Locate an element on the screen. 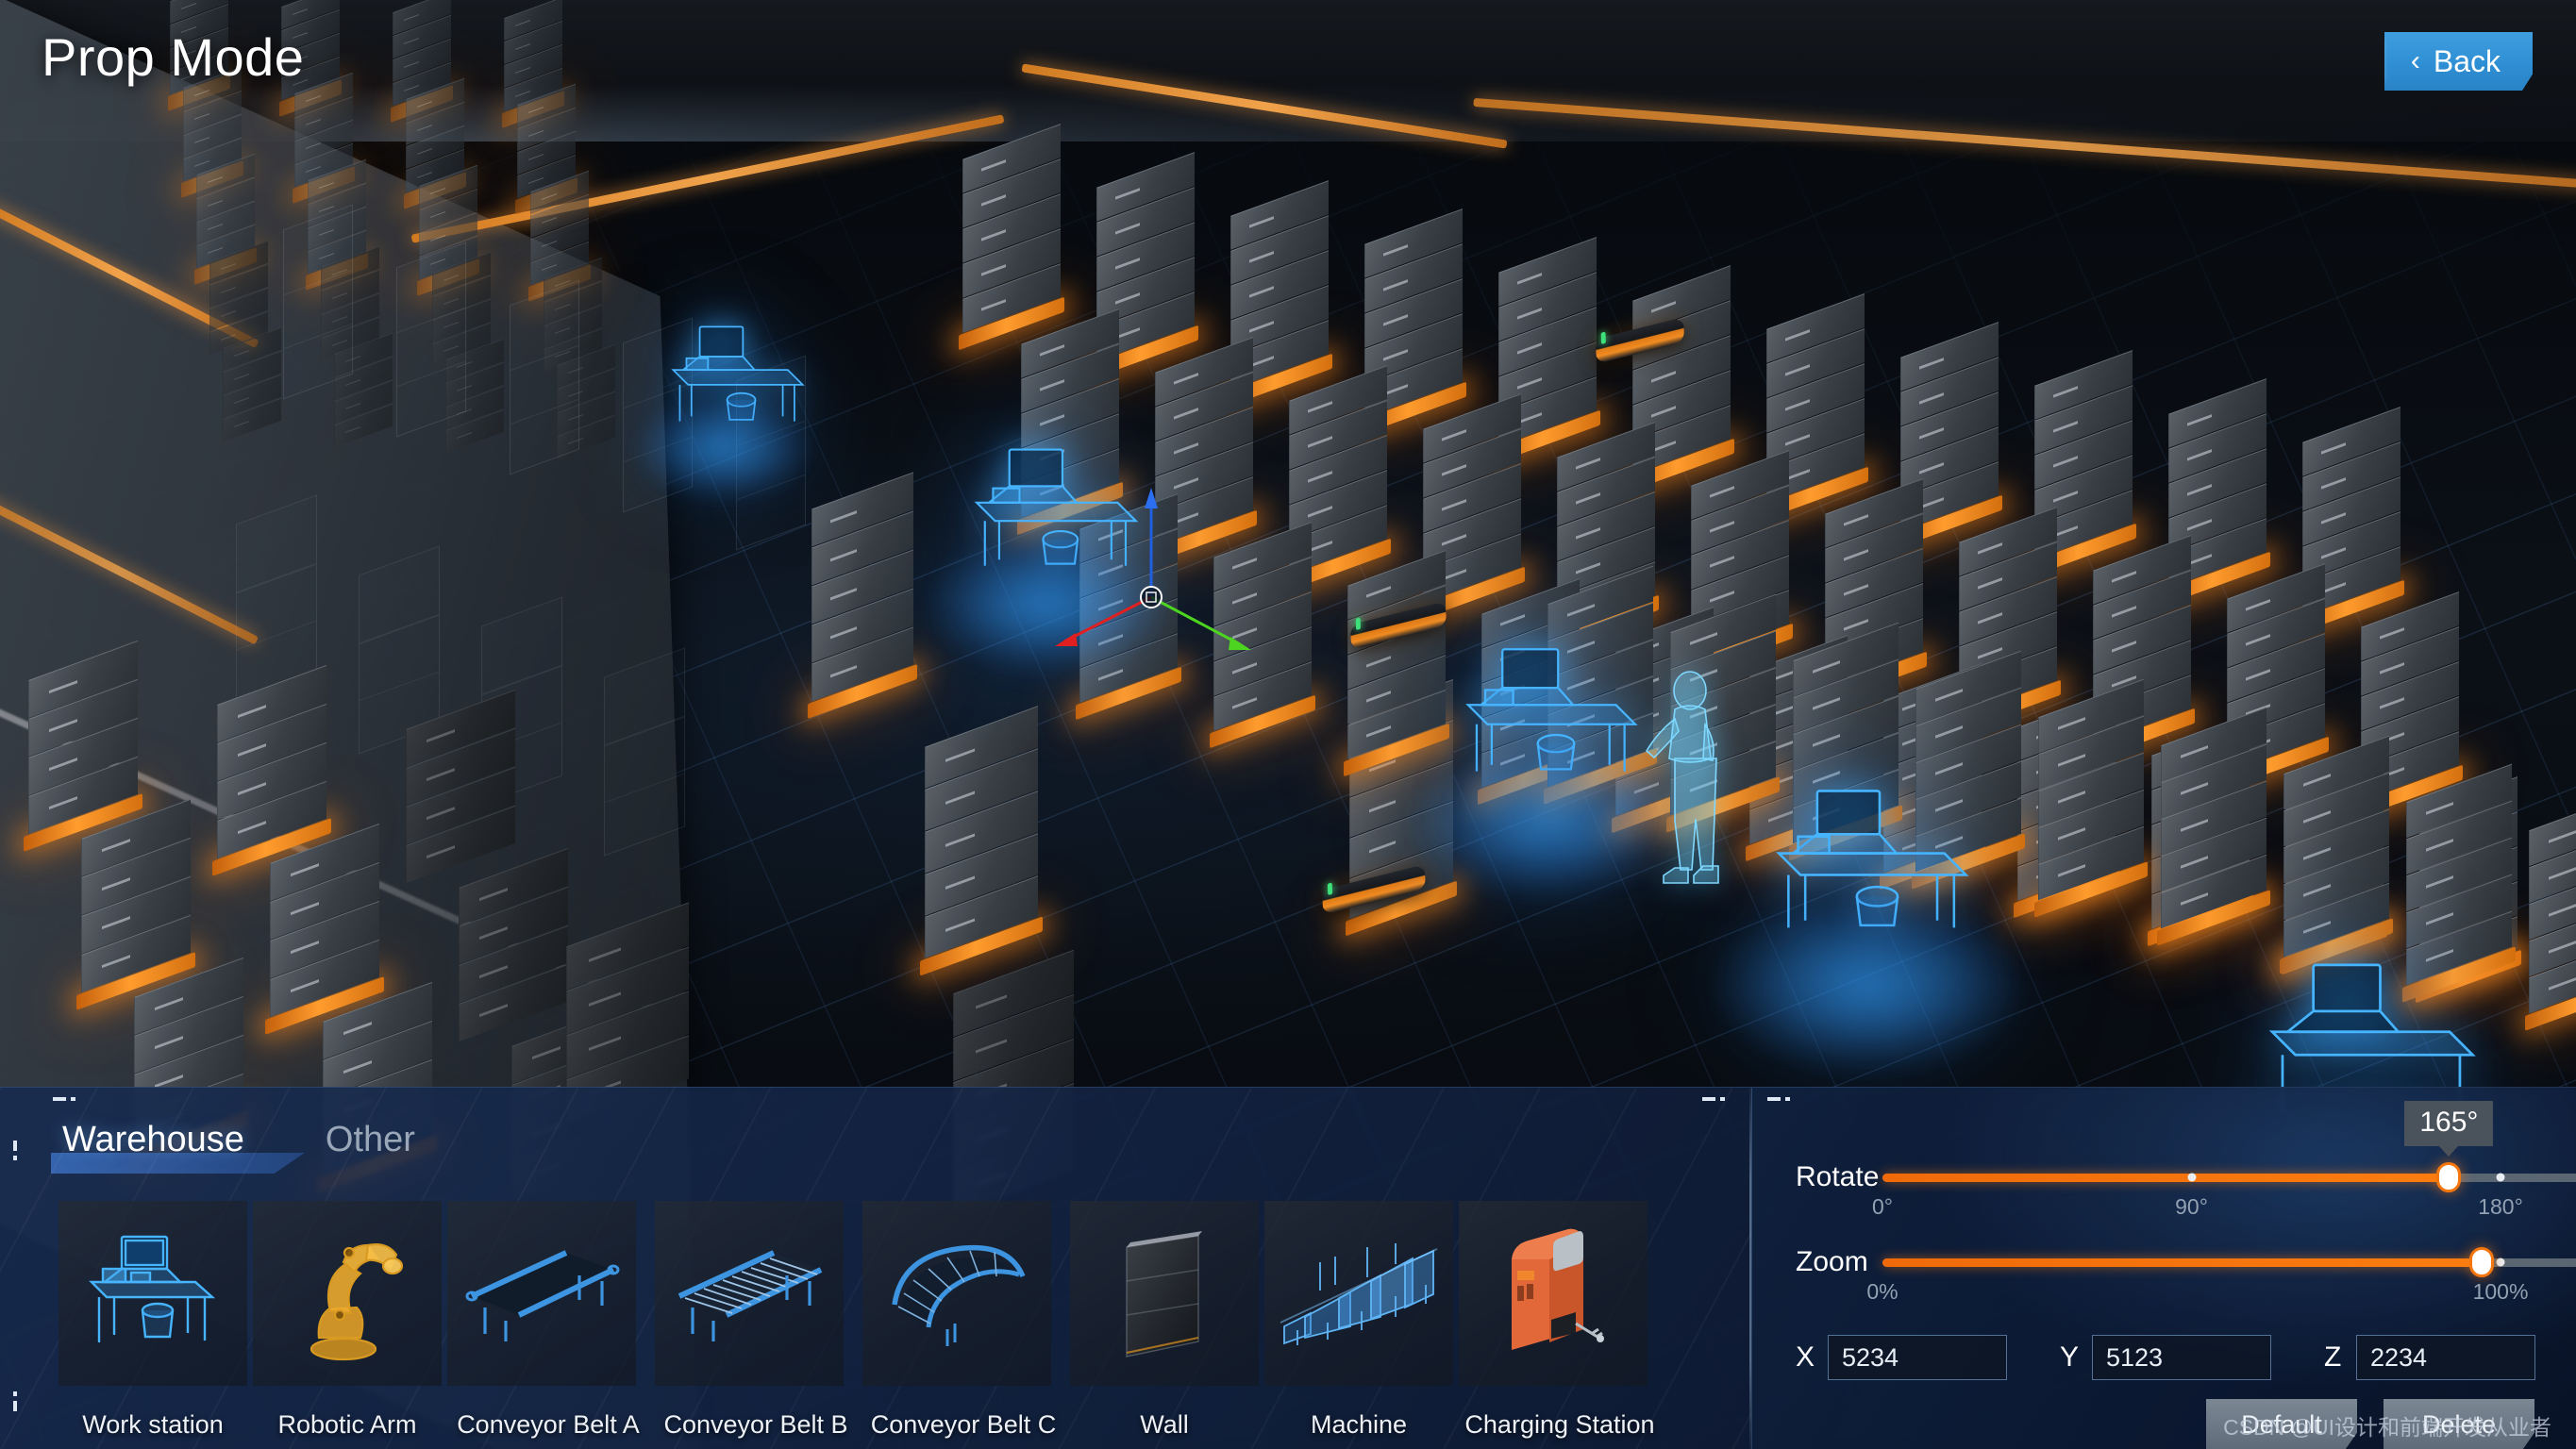  zoom-label: Zoom is located at coordinates (1832, 1261).